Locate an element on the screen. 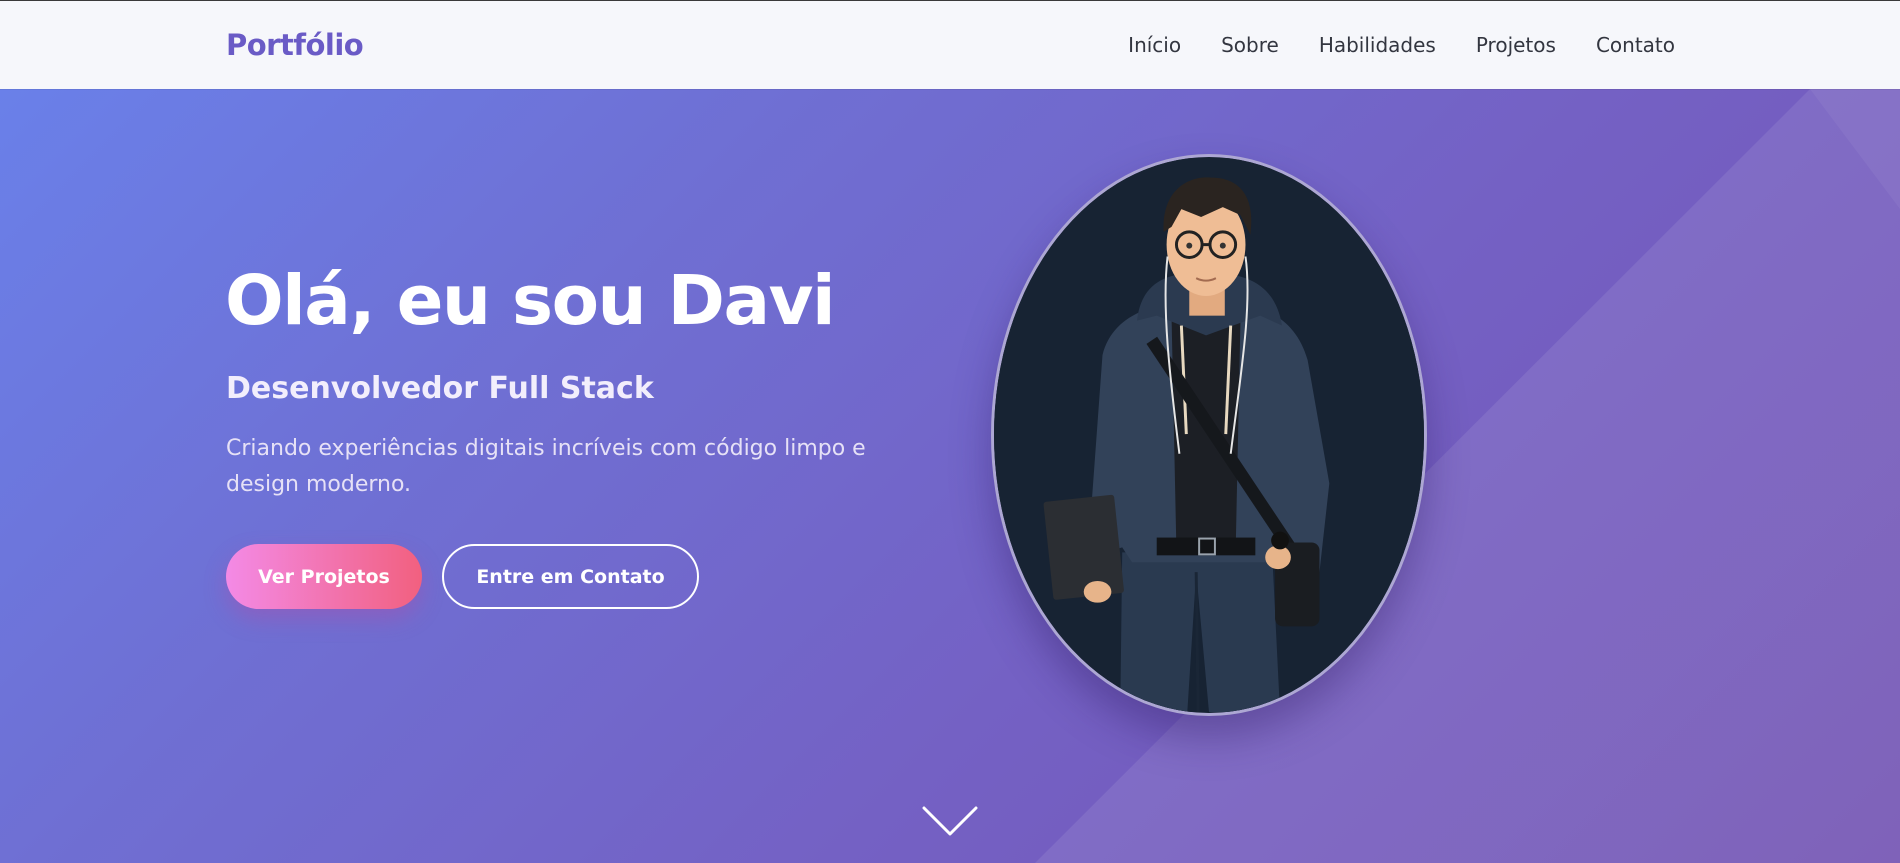 The width and height of the screenshot is (1900, 863). avatar is located at coordinates (1209, 435).